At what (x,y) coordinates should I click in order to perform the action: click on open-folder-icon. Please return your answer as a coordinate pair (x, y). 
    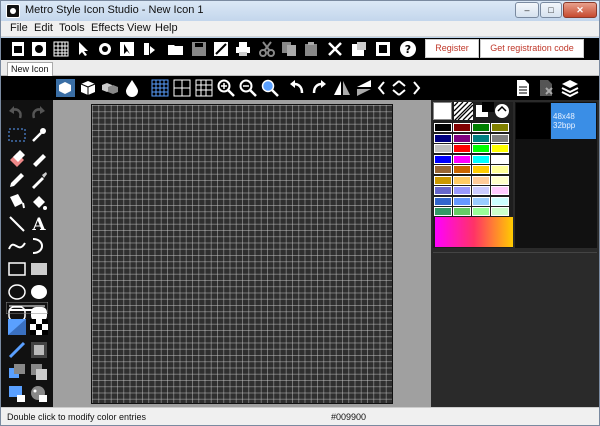
    Looking at the image, I should click on (176, 49).